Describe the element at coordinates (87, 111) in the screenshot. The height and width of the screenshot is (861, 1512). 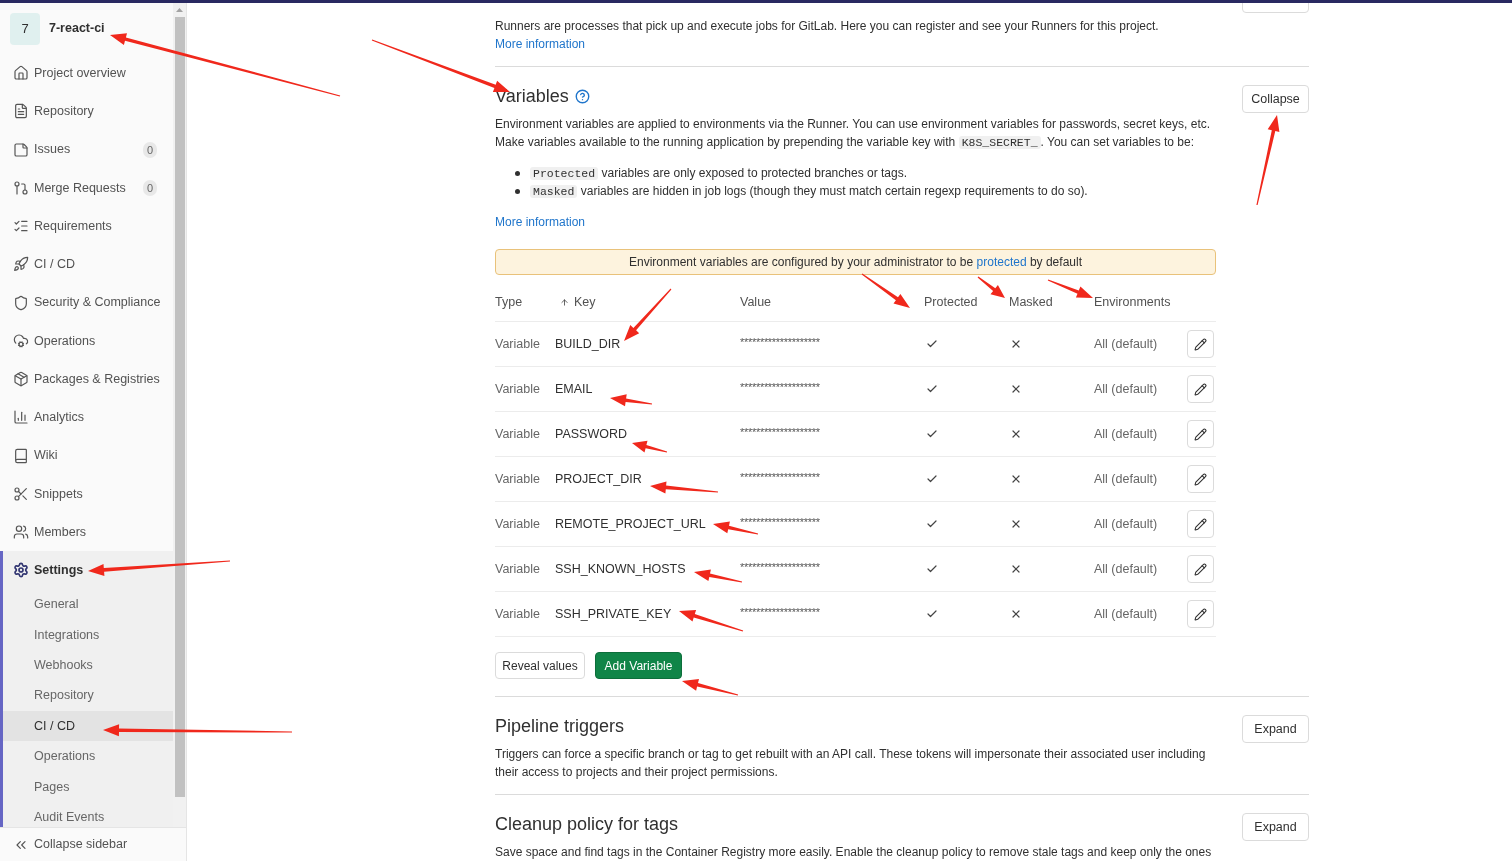
I see `sidebar-item: Repository` at that location.